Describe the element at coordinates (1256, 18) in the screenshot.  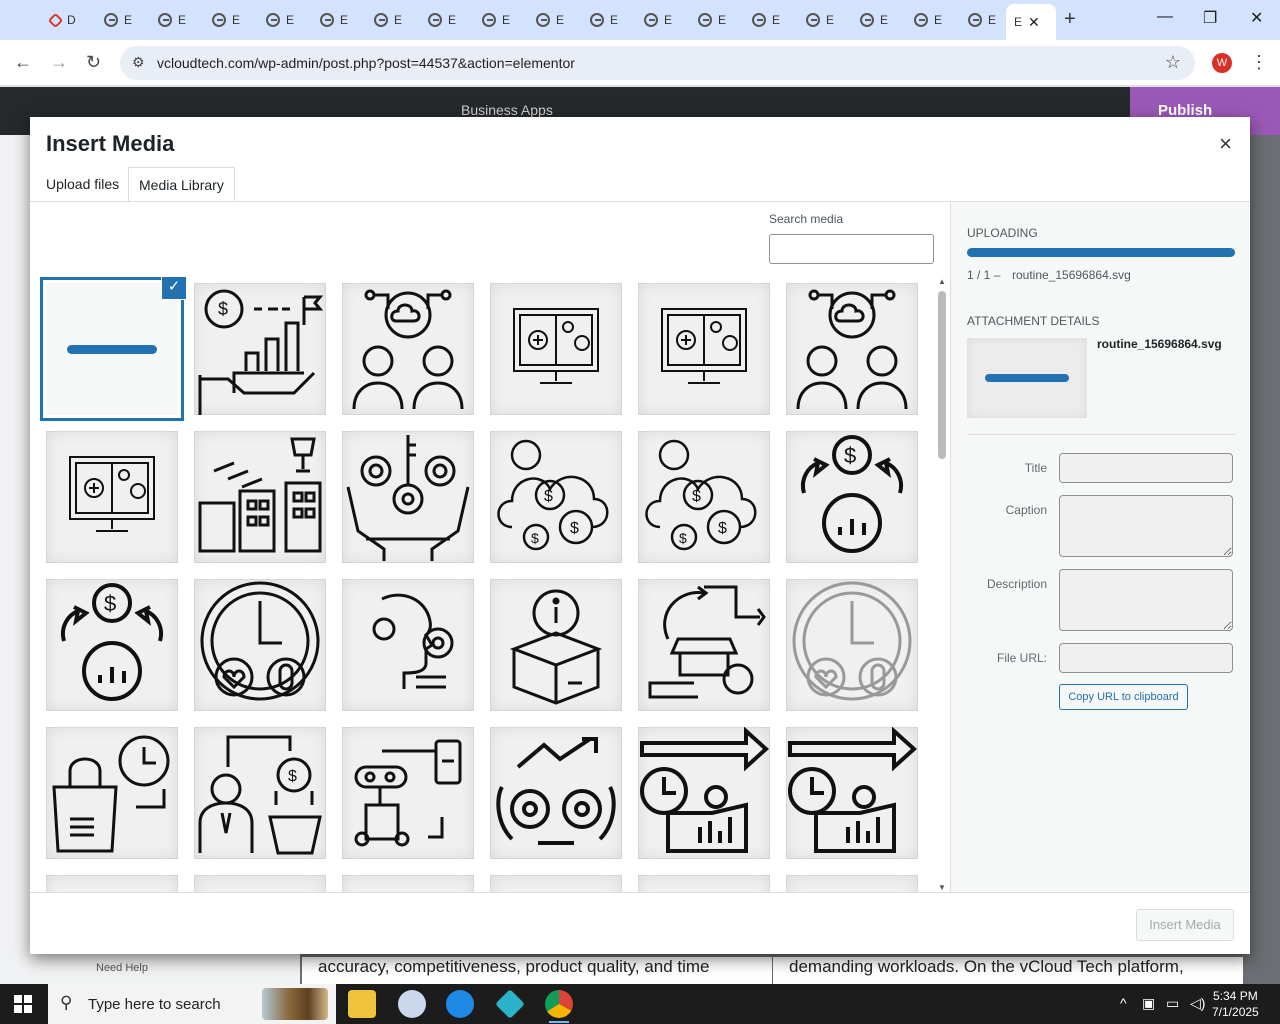
I see `window-close-button: ✕` at that location.